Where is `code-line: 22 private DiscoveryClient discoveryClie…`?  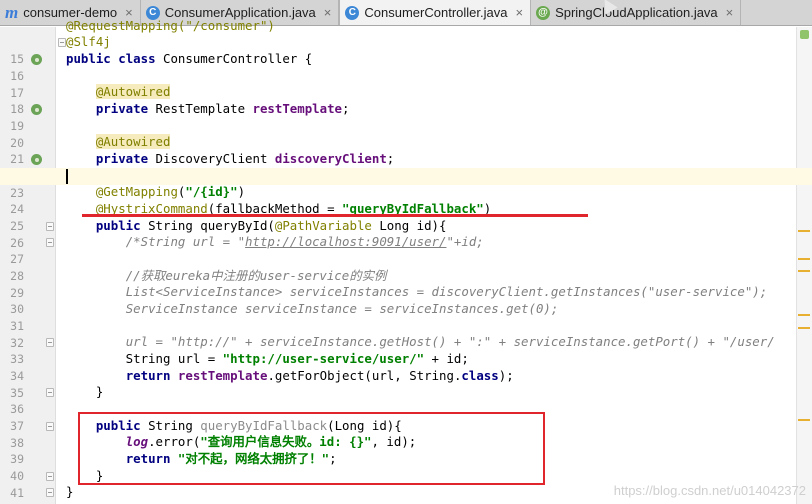 code-line: 22 private DiscoveryClient discoveryClie… is located at coordinates (406, 167).